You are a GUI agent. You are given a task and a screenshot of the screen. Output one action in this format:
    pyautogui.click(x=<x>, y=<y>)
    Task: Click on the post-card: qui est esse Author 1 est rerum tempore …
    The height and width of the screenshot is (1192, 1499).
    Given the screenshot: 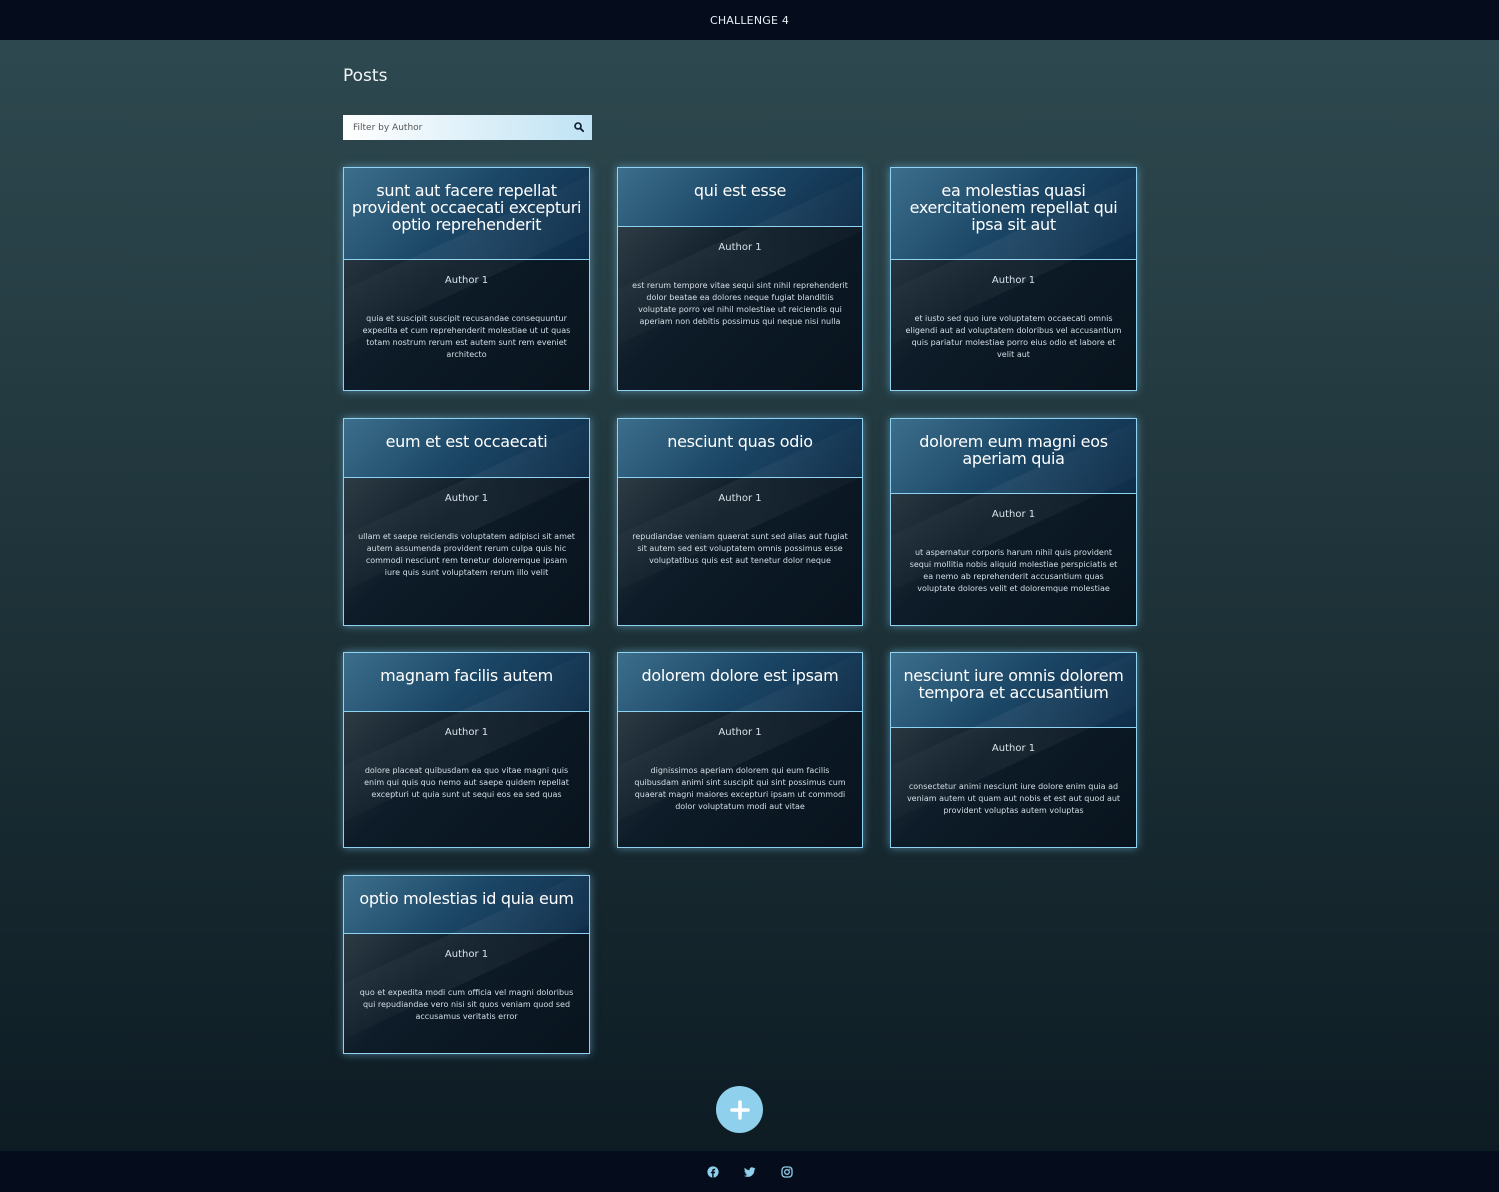 What is the action you would take?
    pyautogui.click(x=740, y=279)
    